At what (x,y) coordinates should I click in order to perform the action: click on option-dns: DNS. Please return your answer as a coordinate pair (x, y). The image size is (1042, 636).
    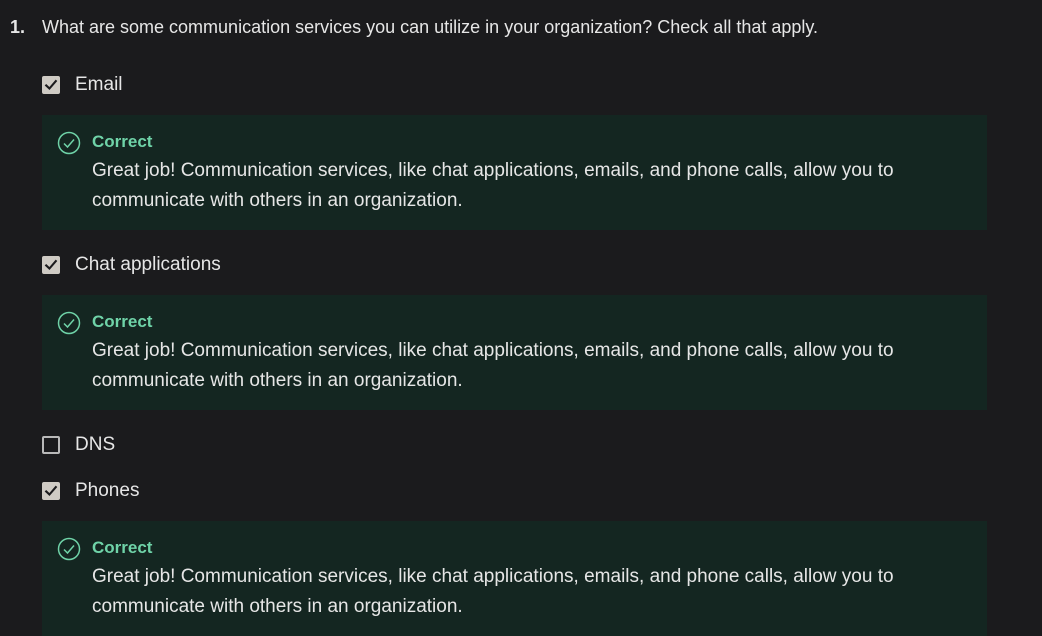
    Looking at the image, I should click on (78, 445).